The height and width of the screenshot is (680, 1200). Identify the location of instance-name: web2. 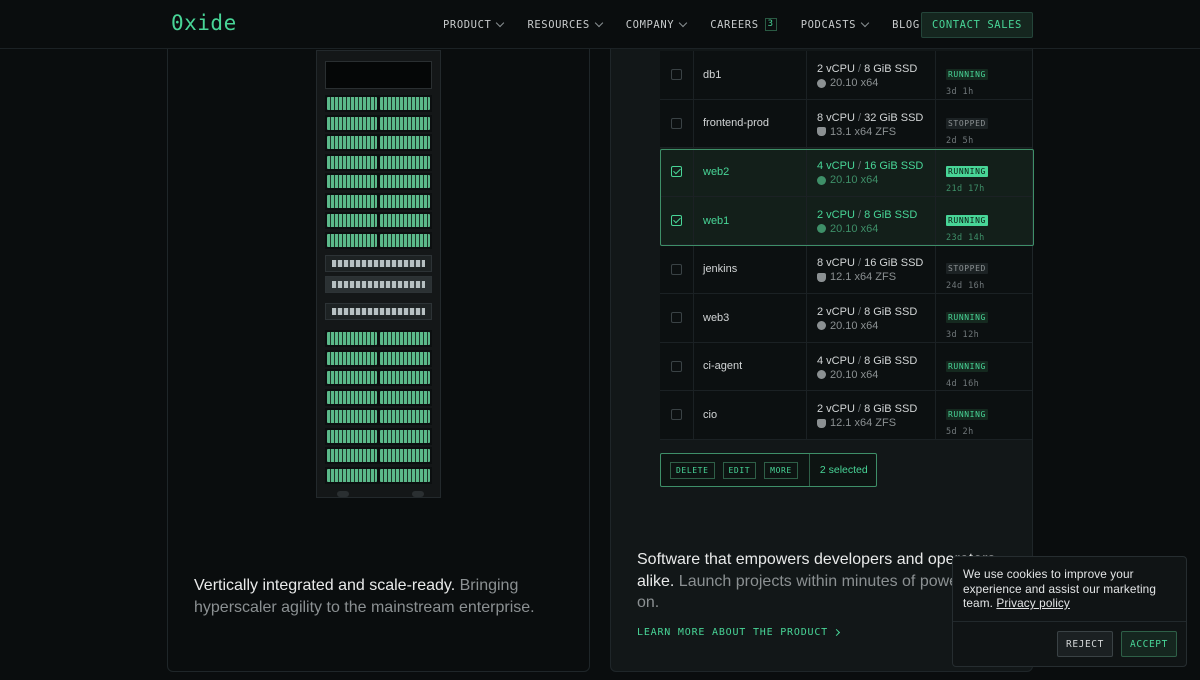
(750, 172).